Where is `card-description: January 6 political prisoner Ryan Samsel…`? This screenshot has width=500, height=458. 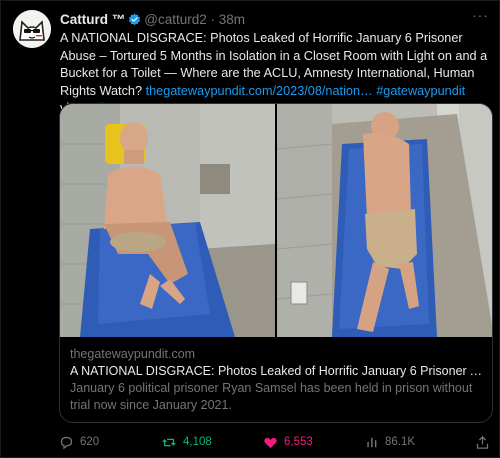 card-description: January 6 political prisoner Ryan Samsel… is located at coordinates (271, 396).